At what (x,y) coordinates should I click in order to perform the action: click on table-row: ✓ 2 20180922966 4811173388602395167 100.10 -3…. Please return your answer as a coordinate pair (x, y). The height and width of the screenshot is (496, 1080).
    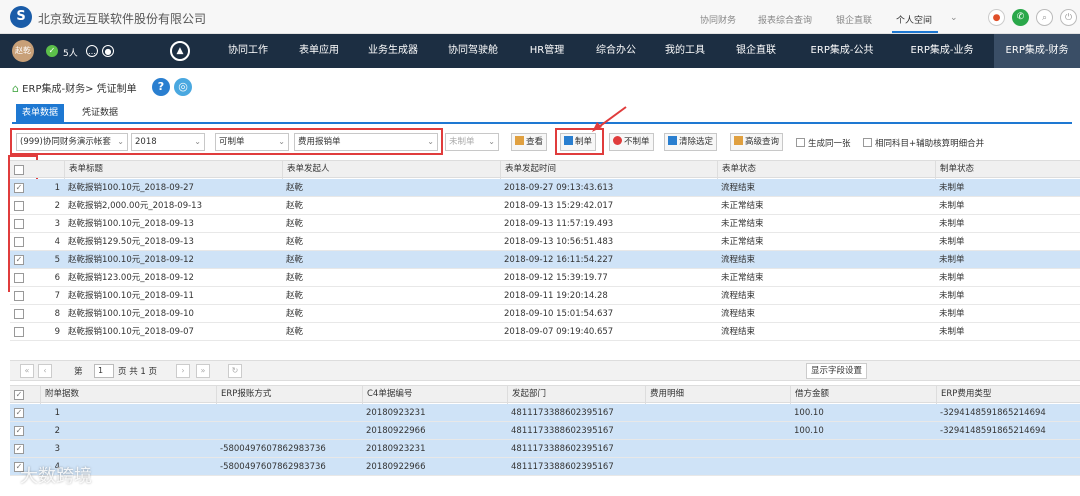
    Looking at the image, I should click on (545, 431).